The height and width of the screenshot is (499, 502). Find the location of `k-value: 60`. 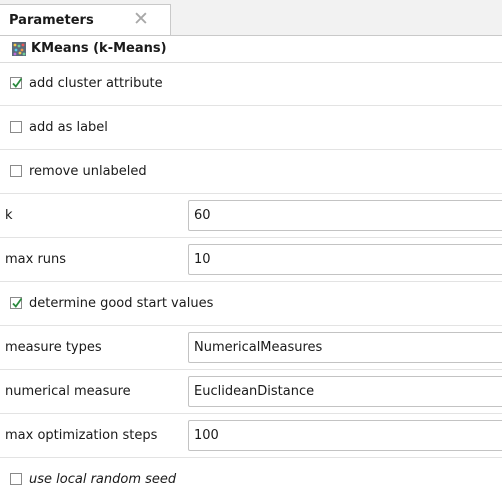

k-value: 60 is located at coordinates (202, 215).